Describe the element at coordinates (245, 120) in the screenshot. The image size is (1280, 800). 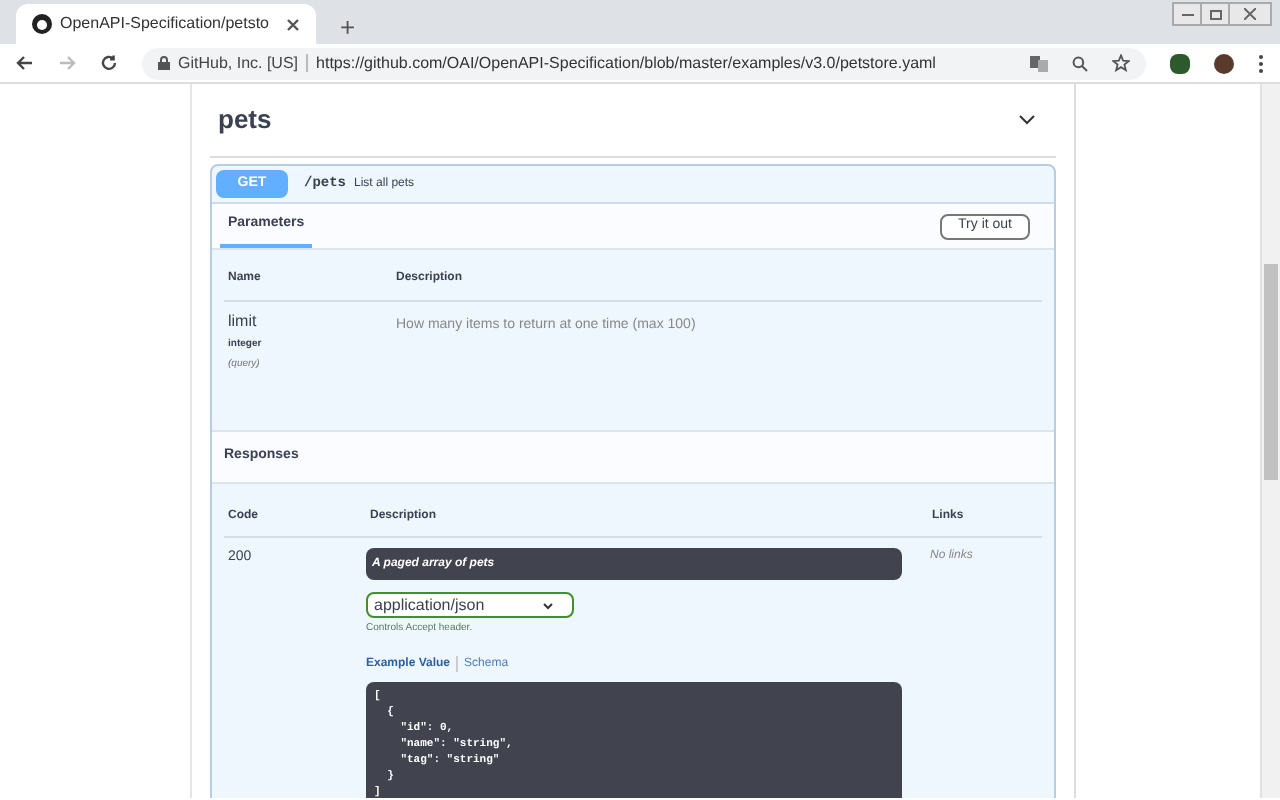
I see `section-title: pets` at that location.